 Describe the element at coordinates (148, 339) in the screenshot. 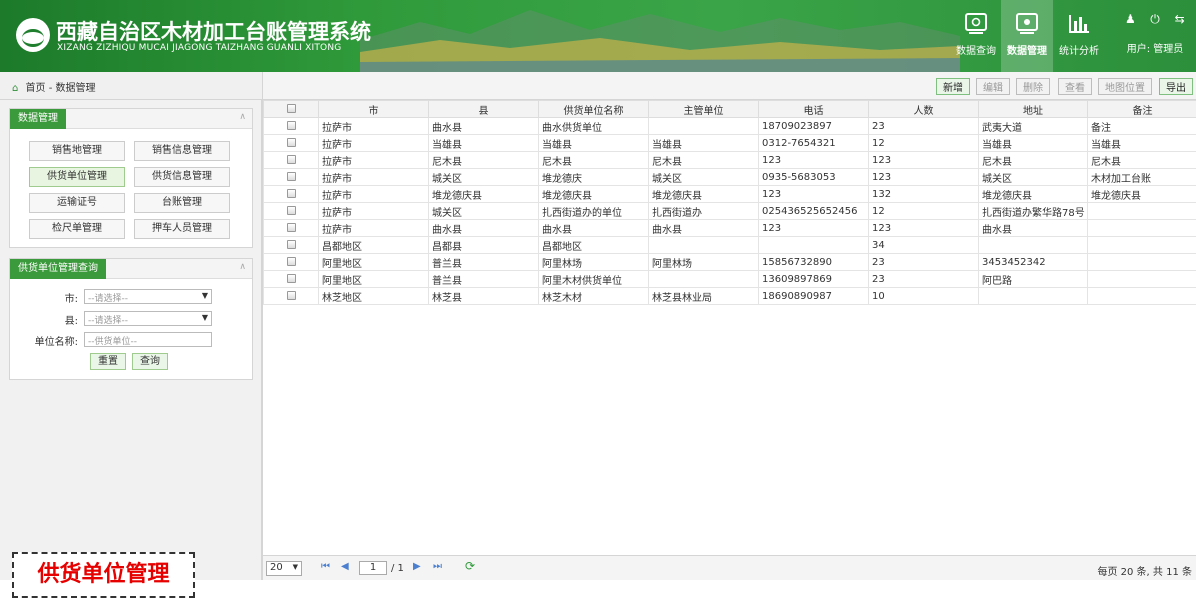

I see `unit-name-input: --供货单位--` at that location.